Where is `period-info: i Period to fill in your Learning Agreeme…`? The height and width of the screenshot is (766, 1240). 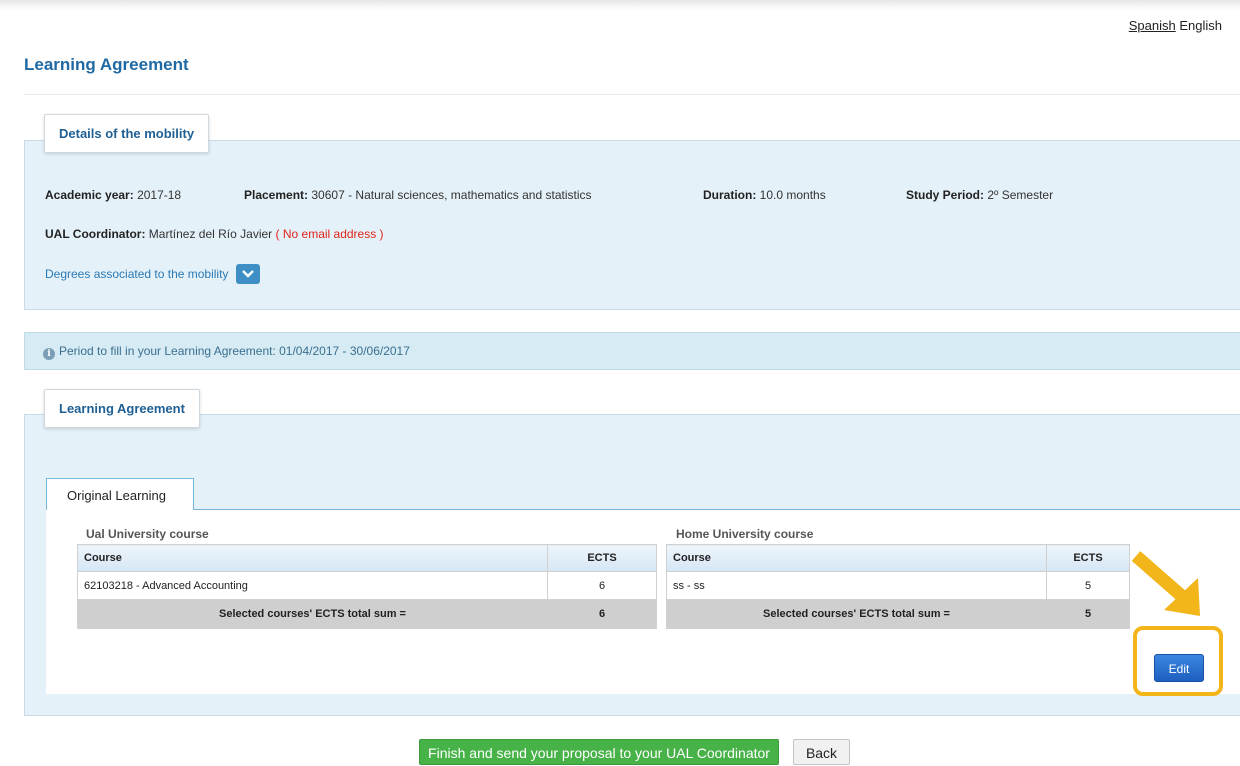
period-info: i Period to fill in your Learning Agreeme… is located at coordinates (226, 352).